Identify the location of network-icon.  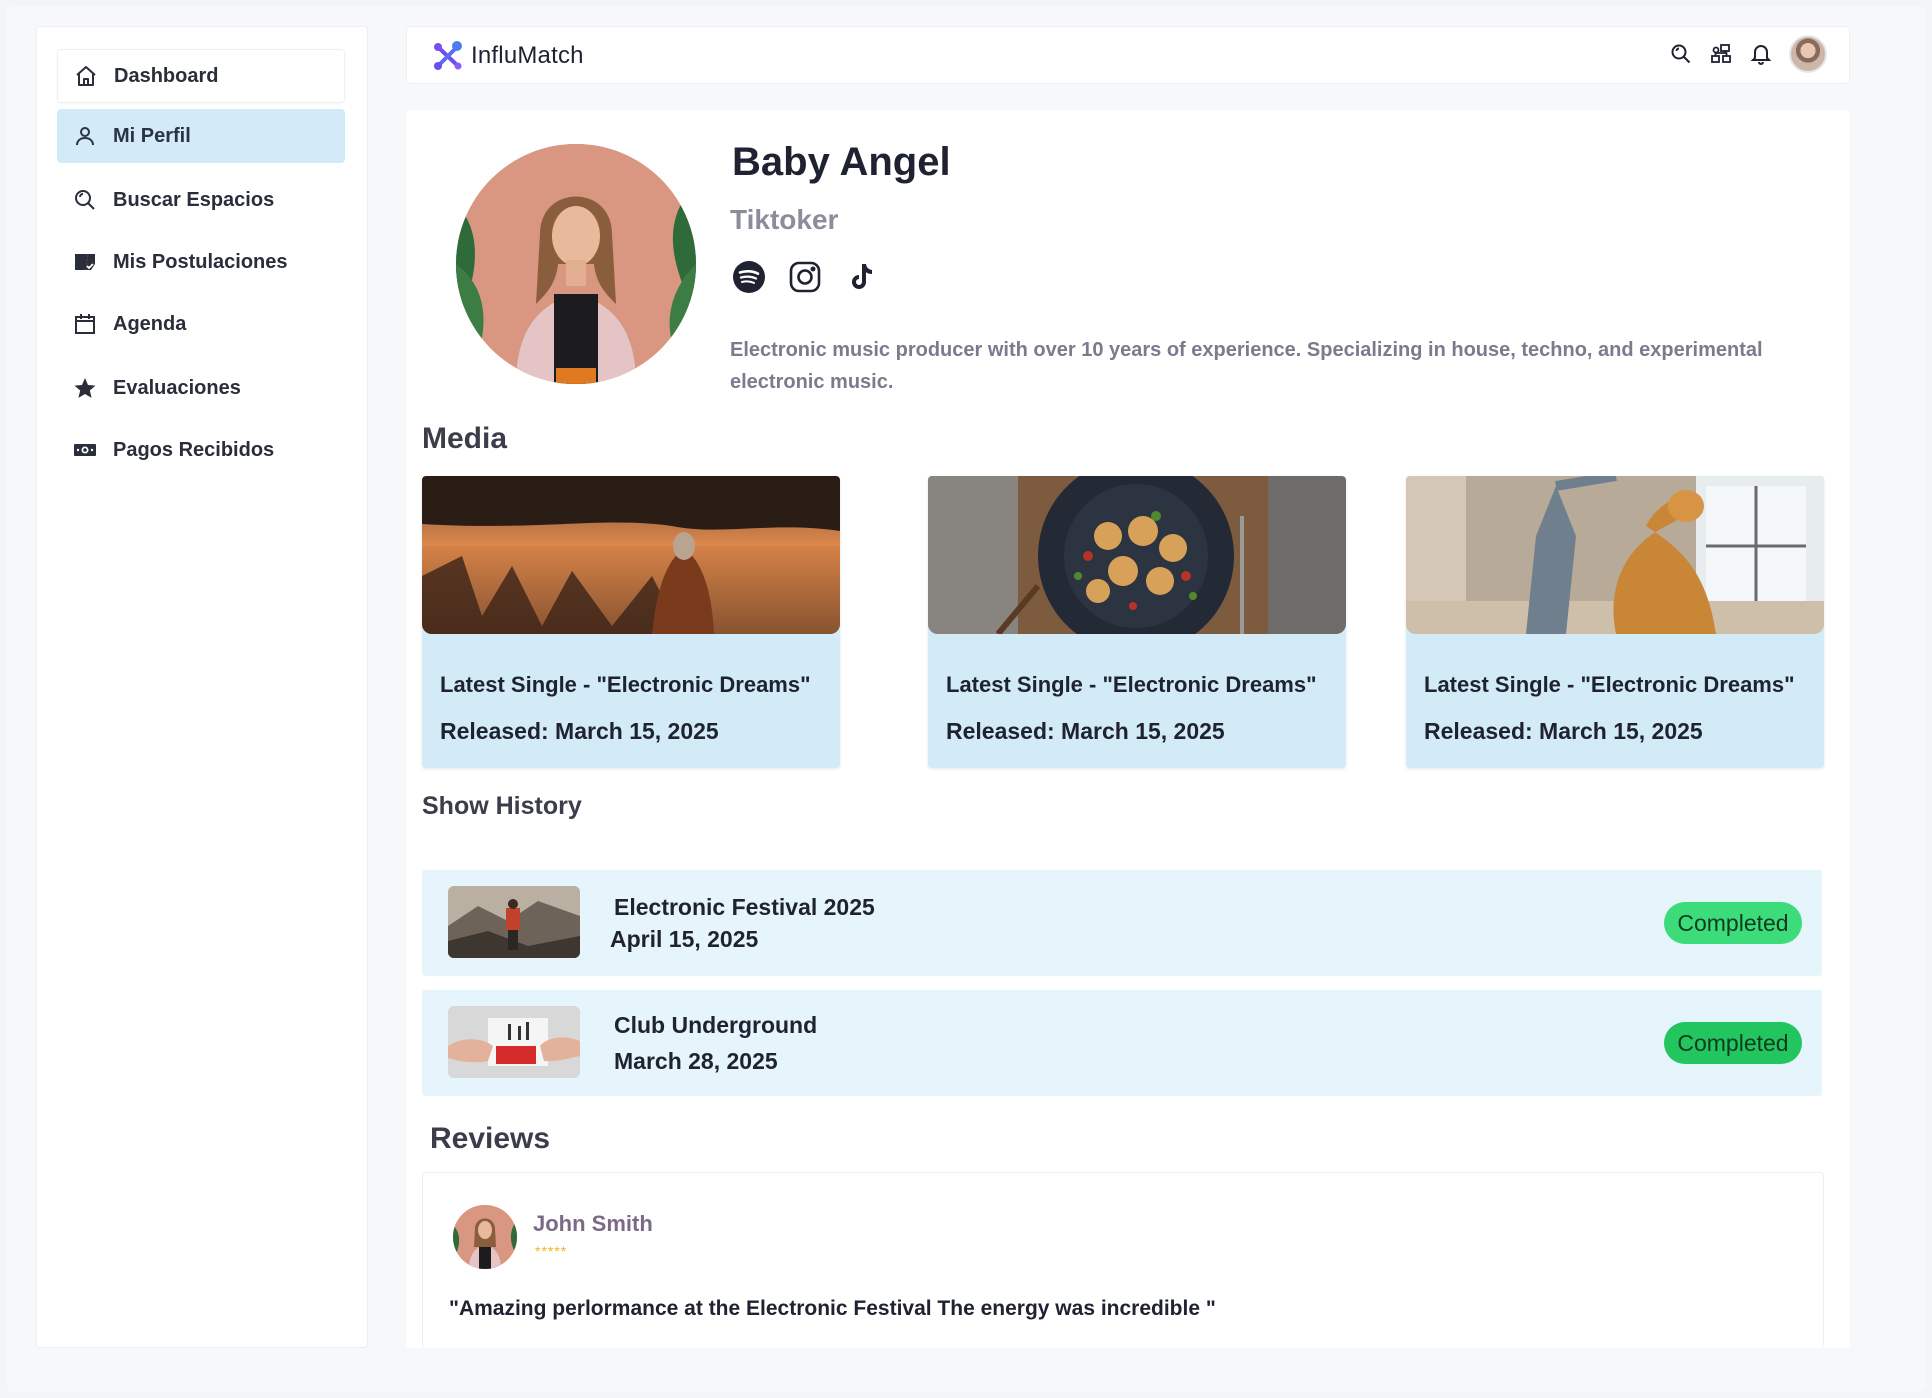
(1721, 54).